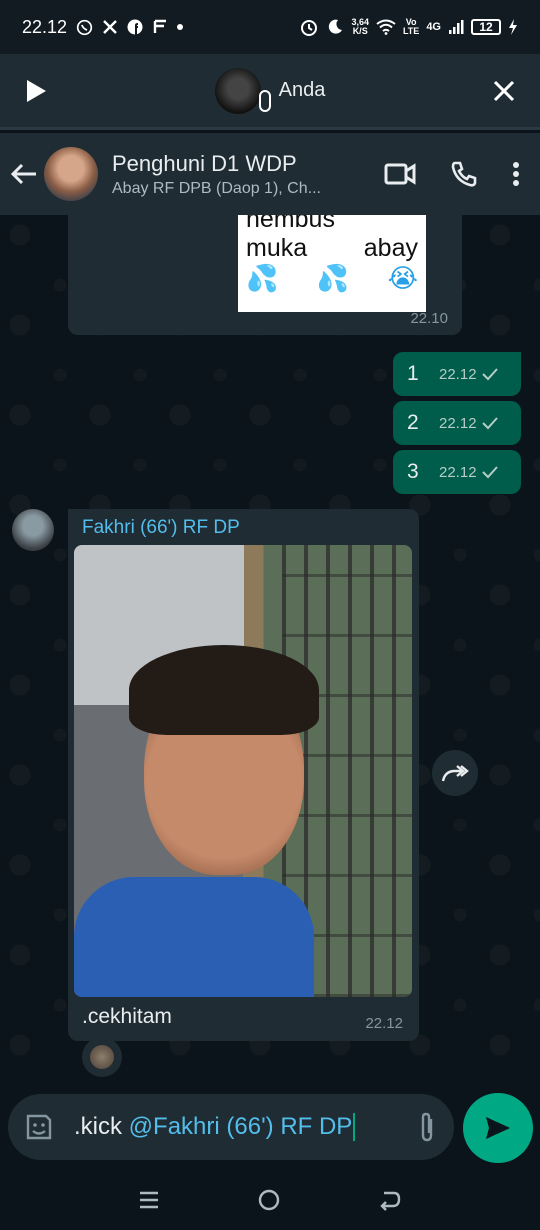 Image resolution: width=540 pixels, height=1230 pixels. I want to click on reaction-emoji-icon, so click(102, 1057).